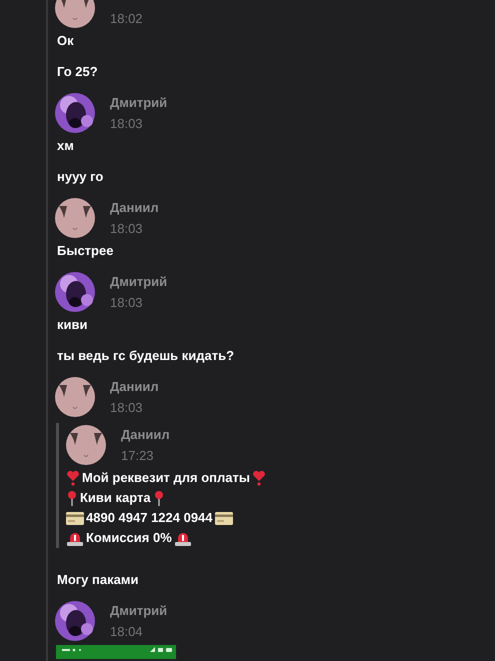  Describe the element at coordinates (78, 72) in the screenshot. I see `message-text: Го 25?` at that location.